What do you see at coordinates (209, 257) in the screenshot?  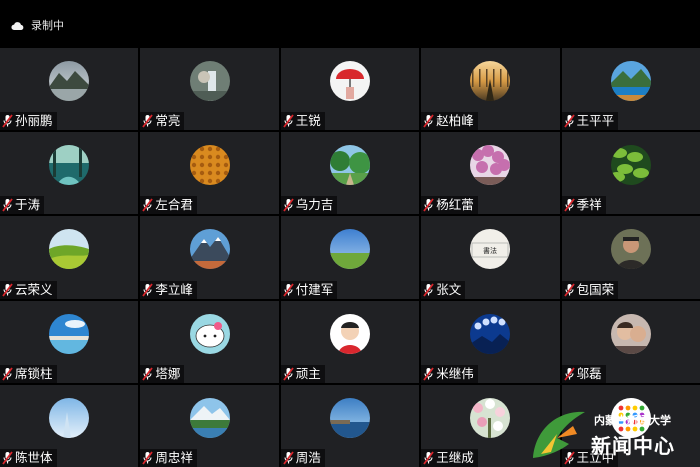 I see `participant-tile: 李立峰` at bounding box center [209, 257].